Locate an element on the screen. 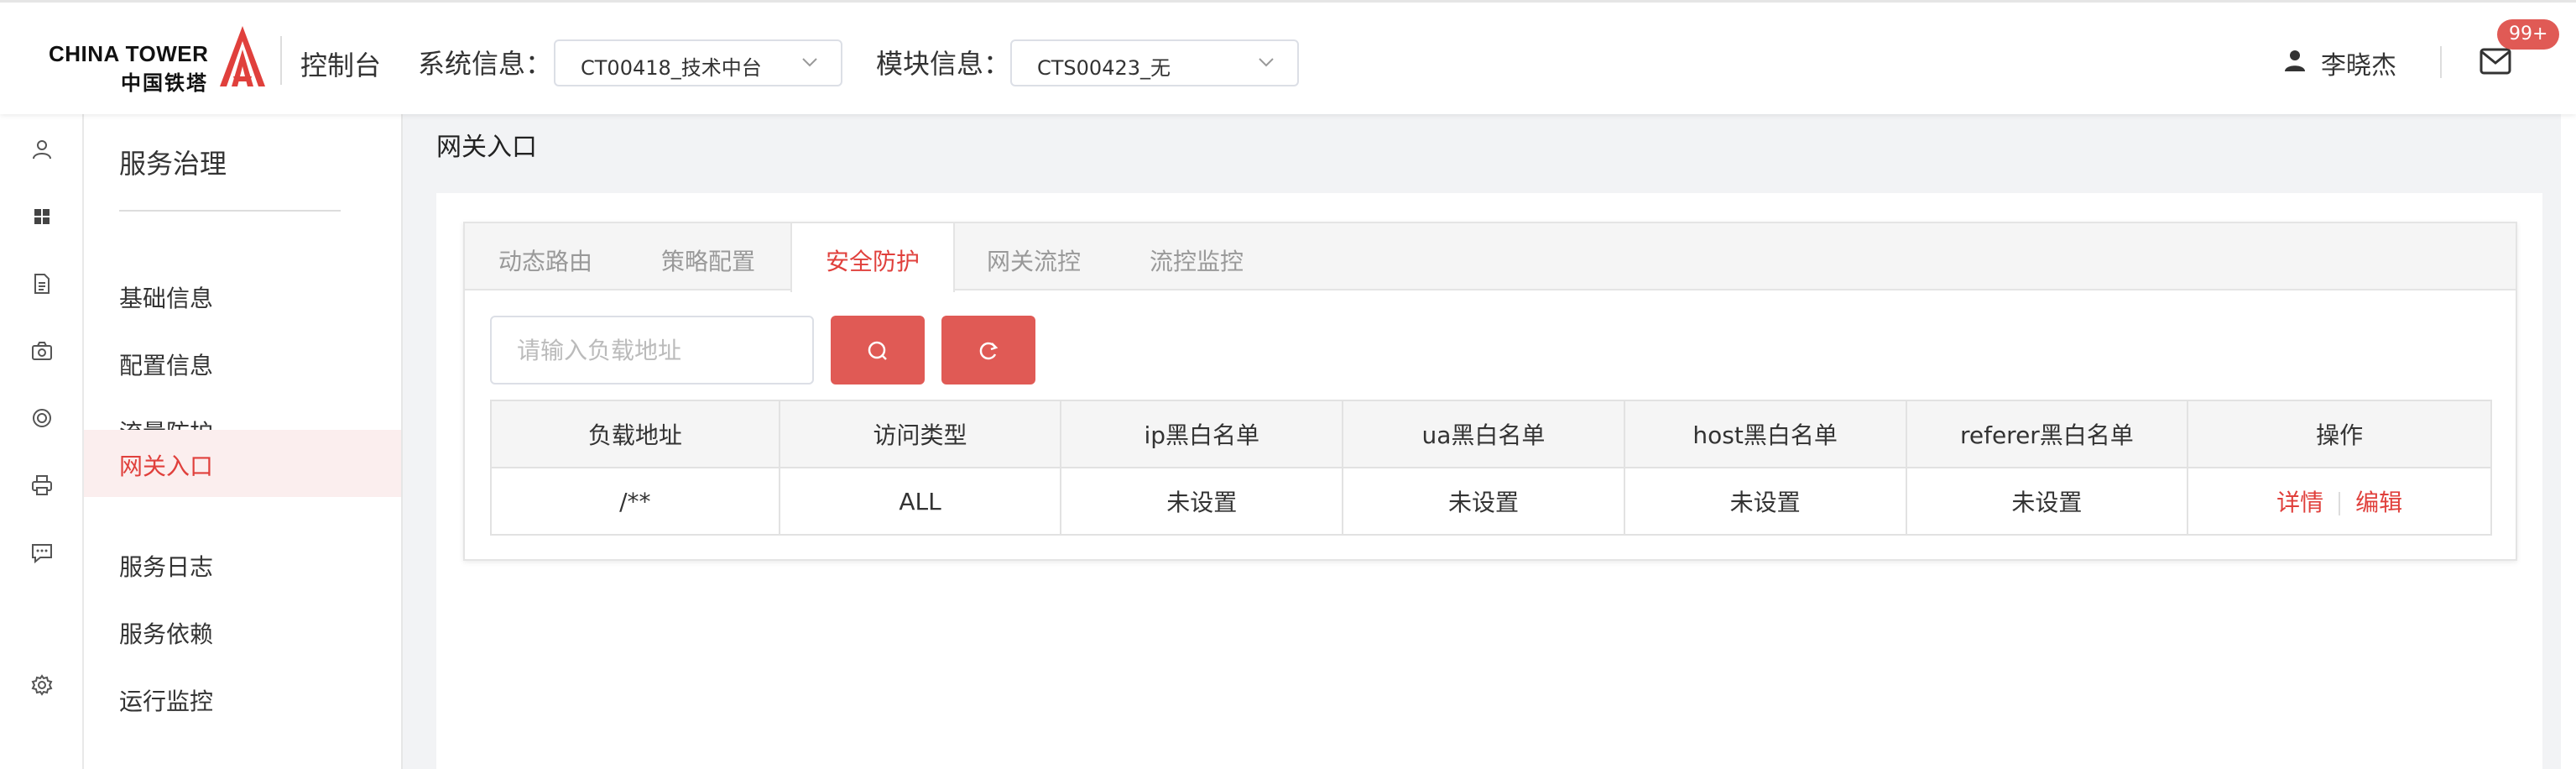  mail-icon is located at coordinates (2495, 61).